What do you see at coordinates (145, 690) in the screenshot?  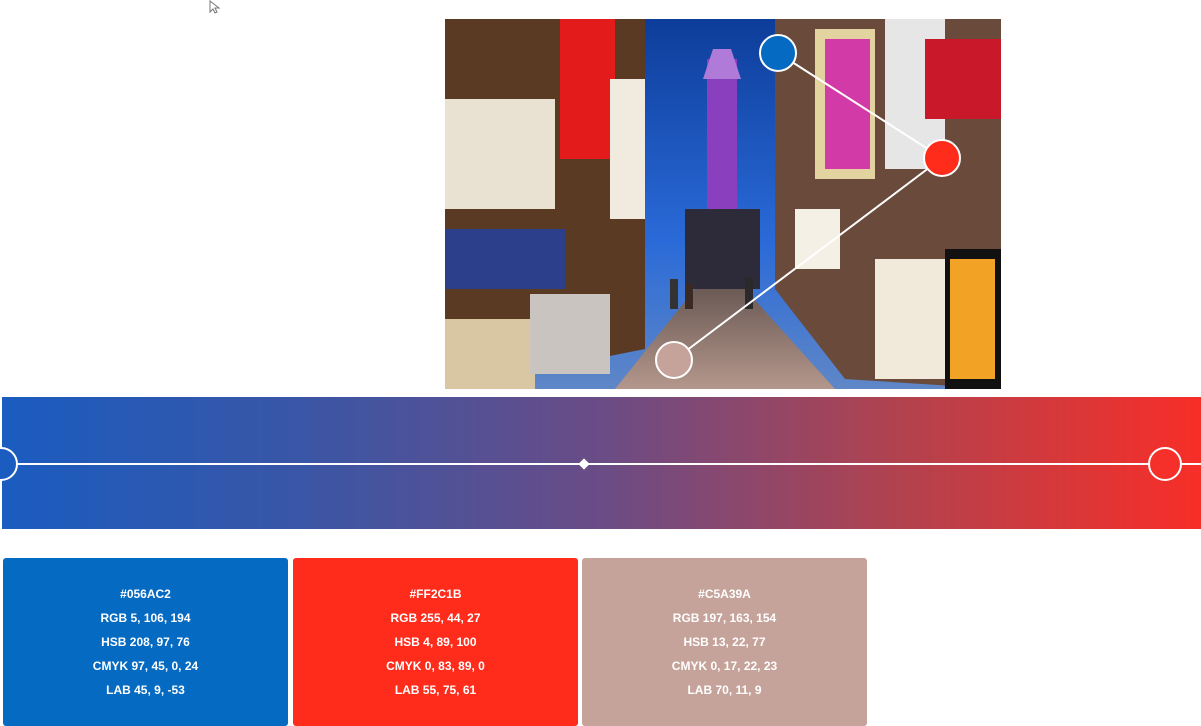 I see `swatch-lab: LAB 45, 9, -53` at bounding box center [145, 690].